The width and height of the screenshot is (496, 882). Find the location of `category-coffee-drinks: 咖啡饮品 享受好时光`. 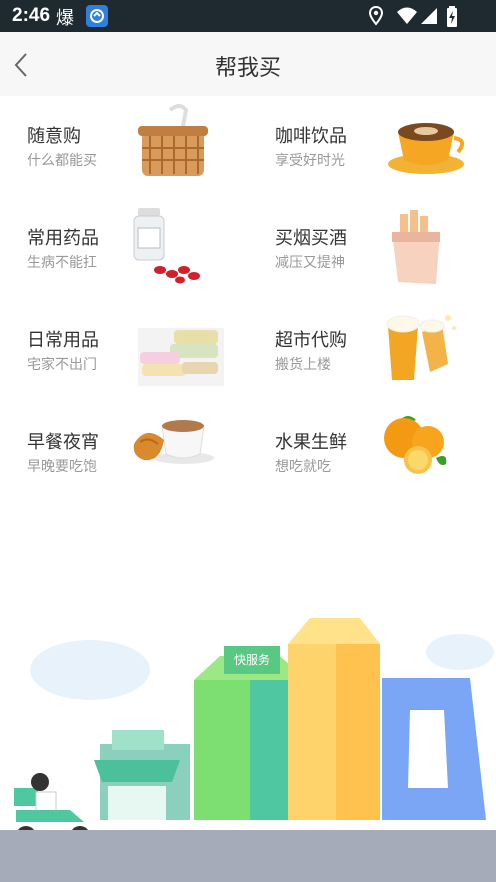

category-coffee-drinks: 咖啡饮品 享受好时光 is located at coordinates (372, 147).